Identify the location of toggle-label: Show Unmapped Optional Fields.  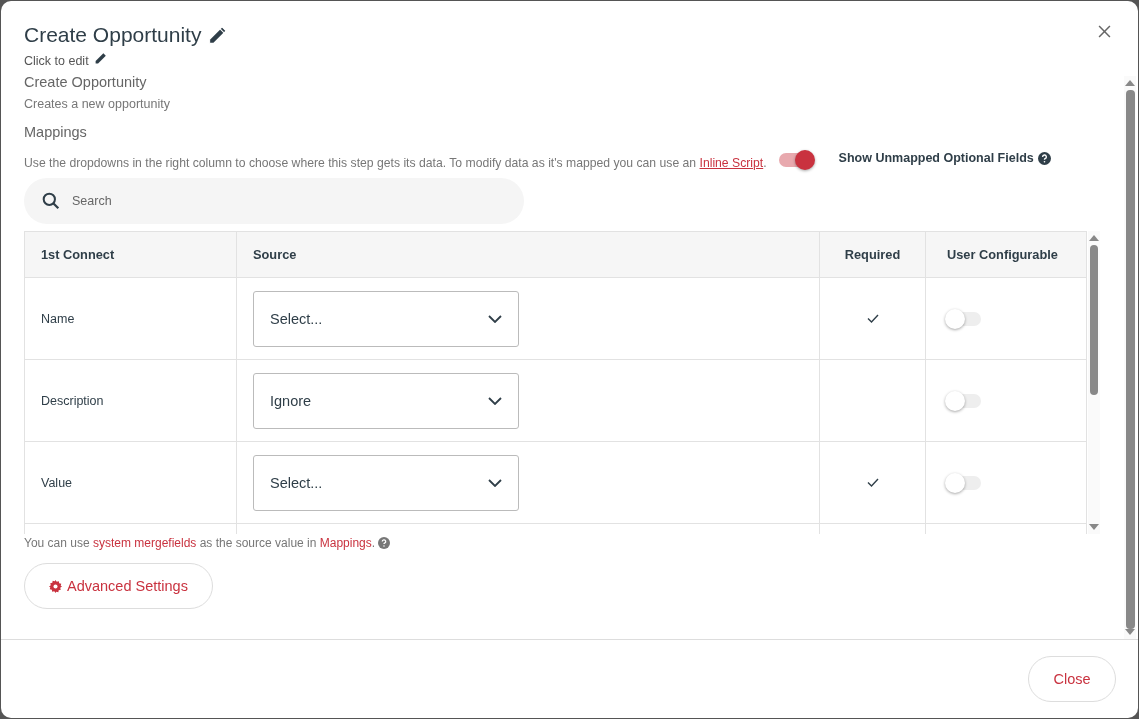
(936, 158).